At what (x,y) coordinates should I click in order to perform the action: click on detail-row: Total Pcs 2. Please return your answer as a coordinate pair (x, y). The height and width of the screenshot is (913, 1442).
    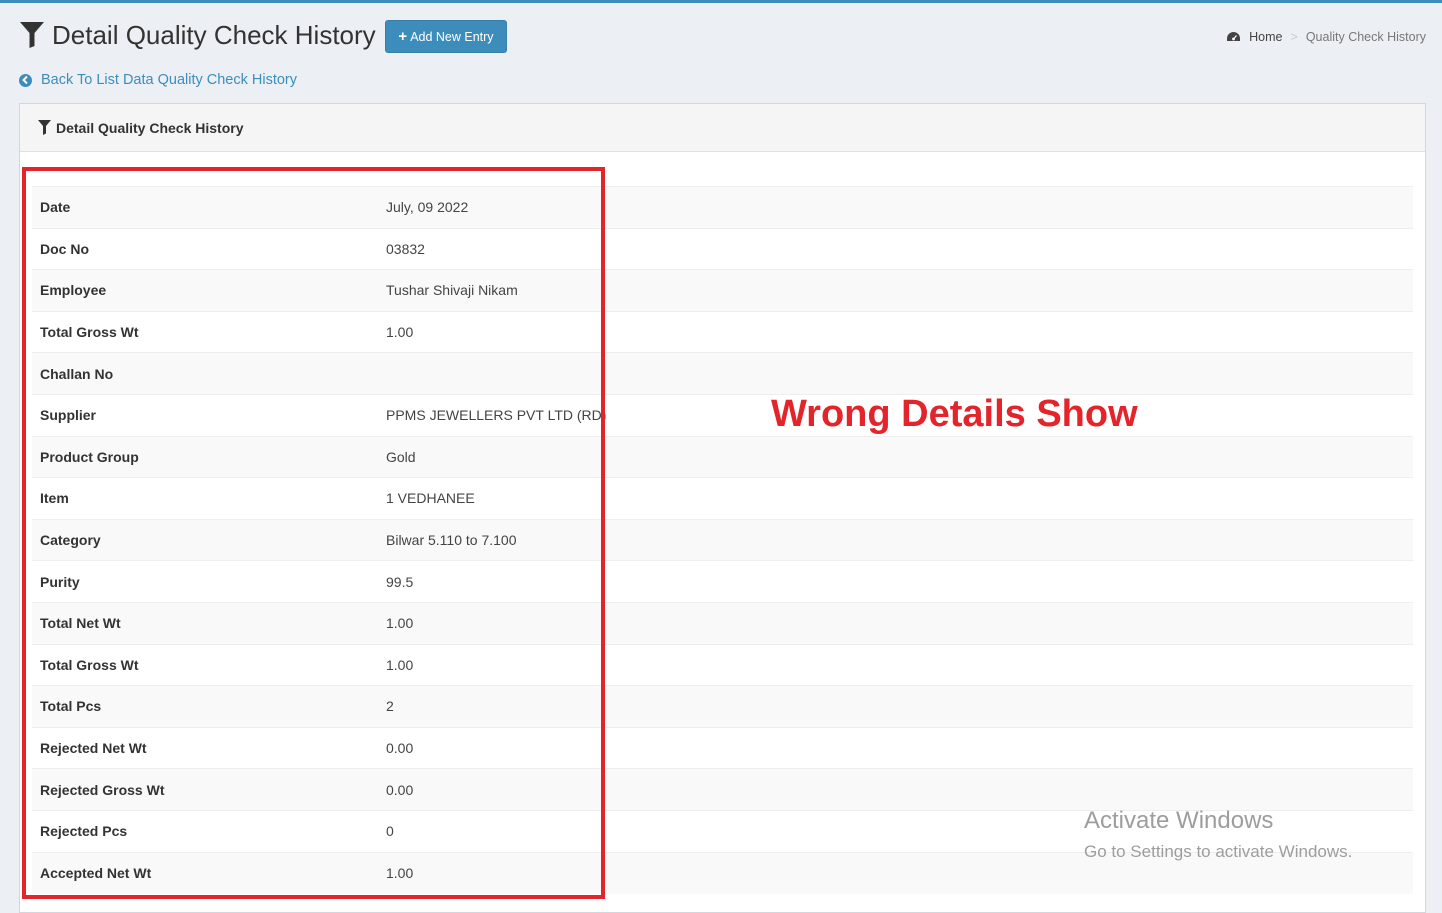
    Looking at the image, I should click on (722, 706).